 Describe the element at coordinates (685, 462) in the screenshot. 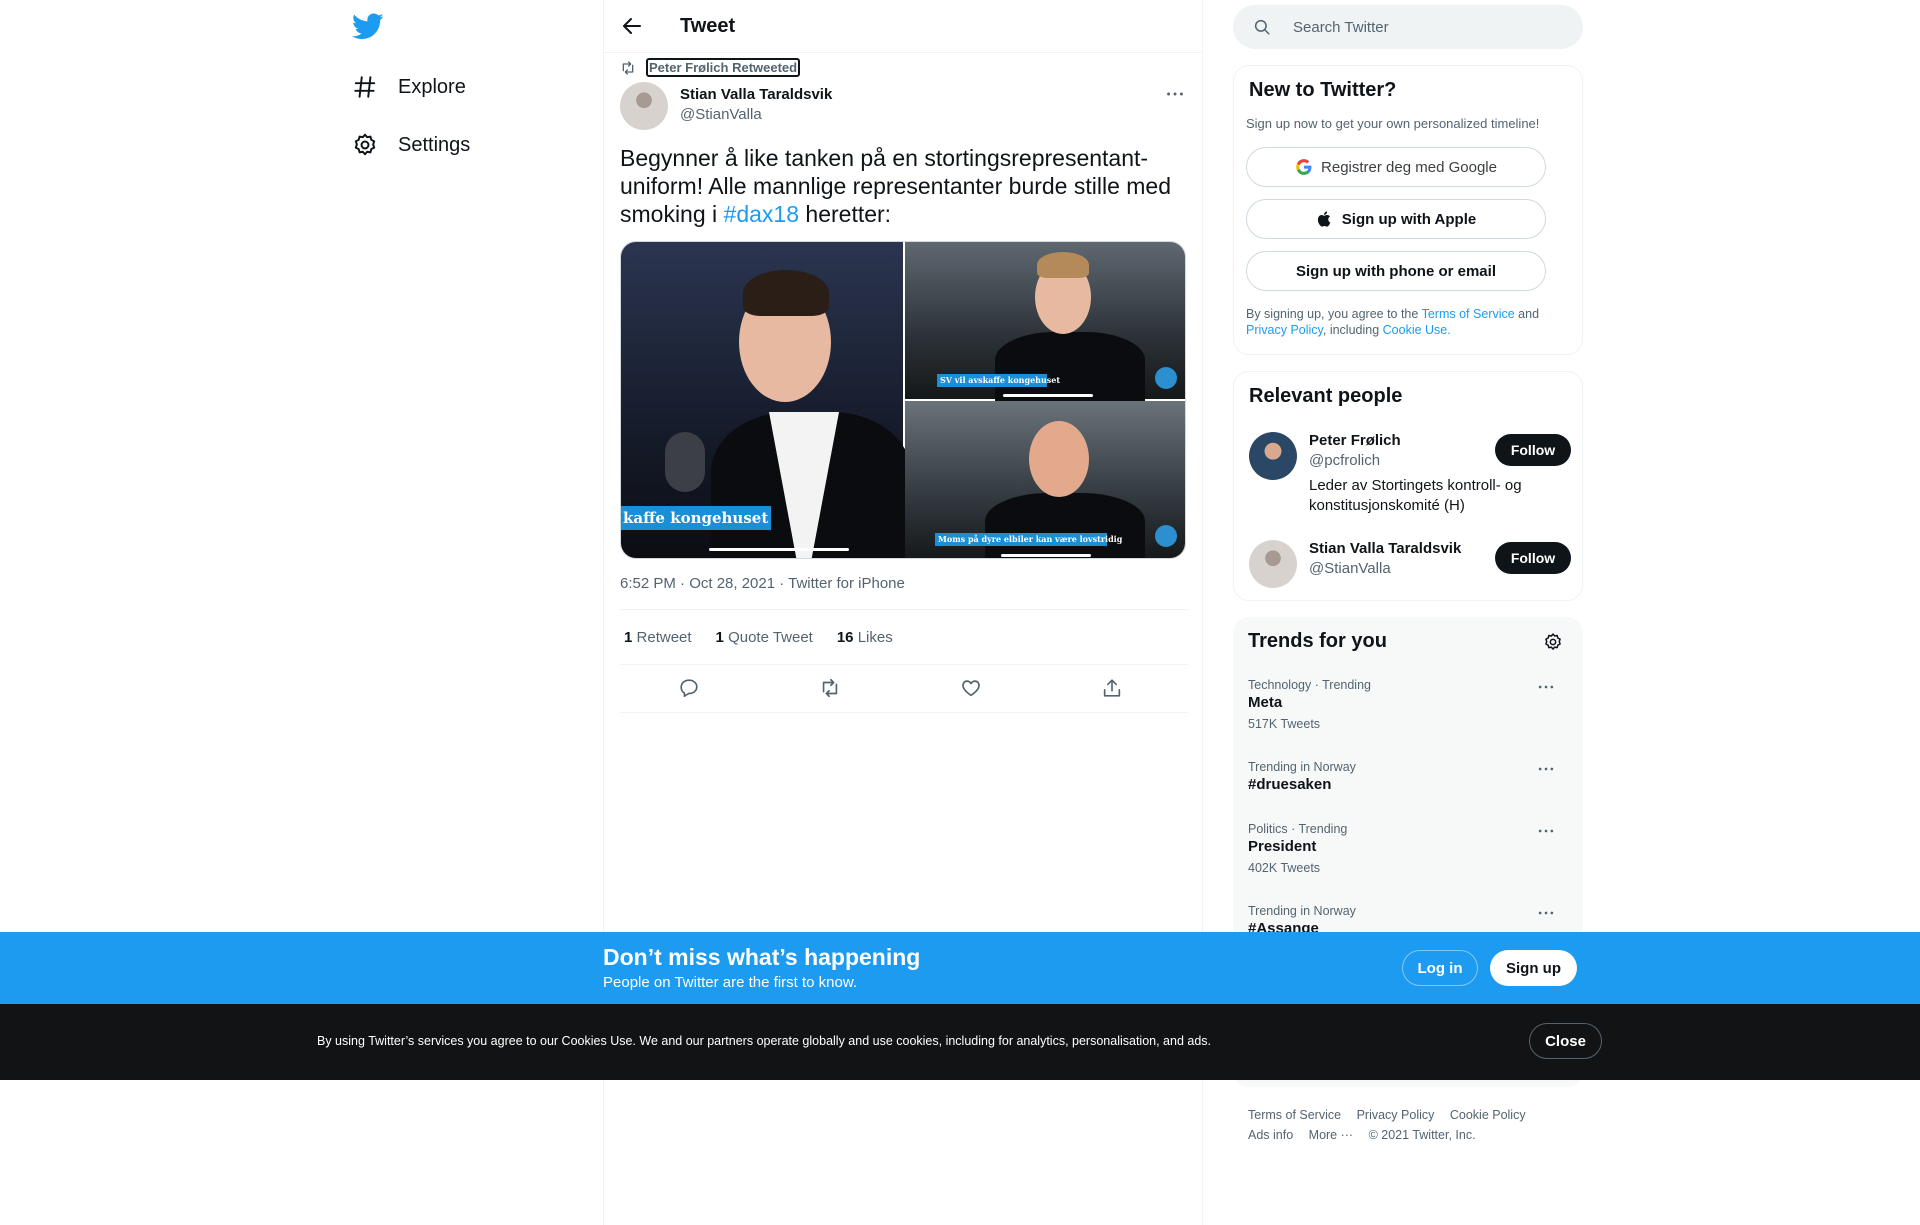

I see `microphone-icon` at that location.